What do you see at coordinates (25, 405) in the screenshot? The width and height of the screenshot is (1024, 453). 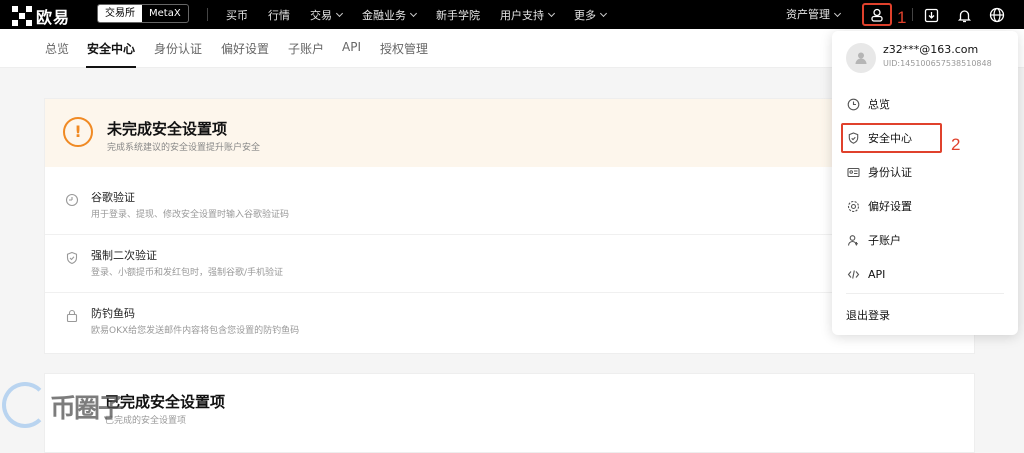 I see `watermark-ring-icon` at bounding box center [25, 405].